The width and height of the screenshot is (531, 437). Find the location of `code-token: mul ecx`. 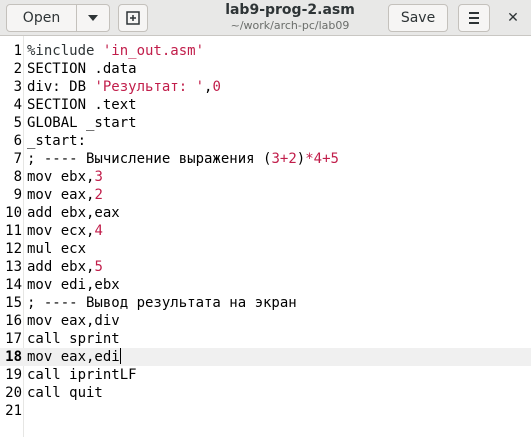

code-token: mul ecx is located at coordinates (57, 249).